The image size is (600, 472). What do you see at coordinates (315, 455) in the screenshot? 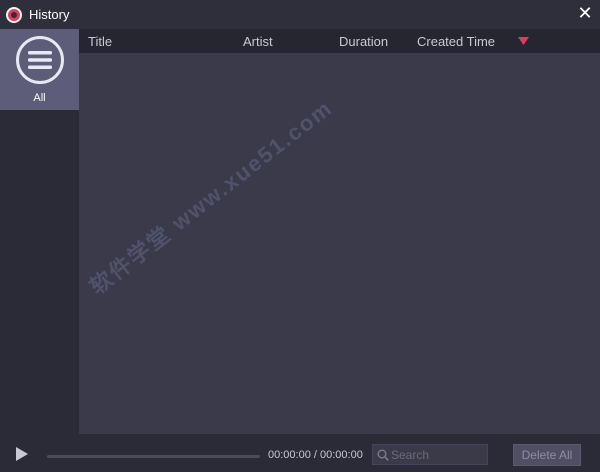
I see `time-display: 00:00:00 / 00:00:00` at bounding box center [315, 455].